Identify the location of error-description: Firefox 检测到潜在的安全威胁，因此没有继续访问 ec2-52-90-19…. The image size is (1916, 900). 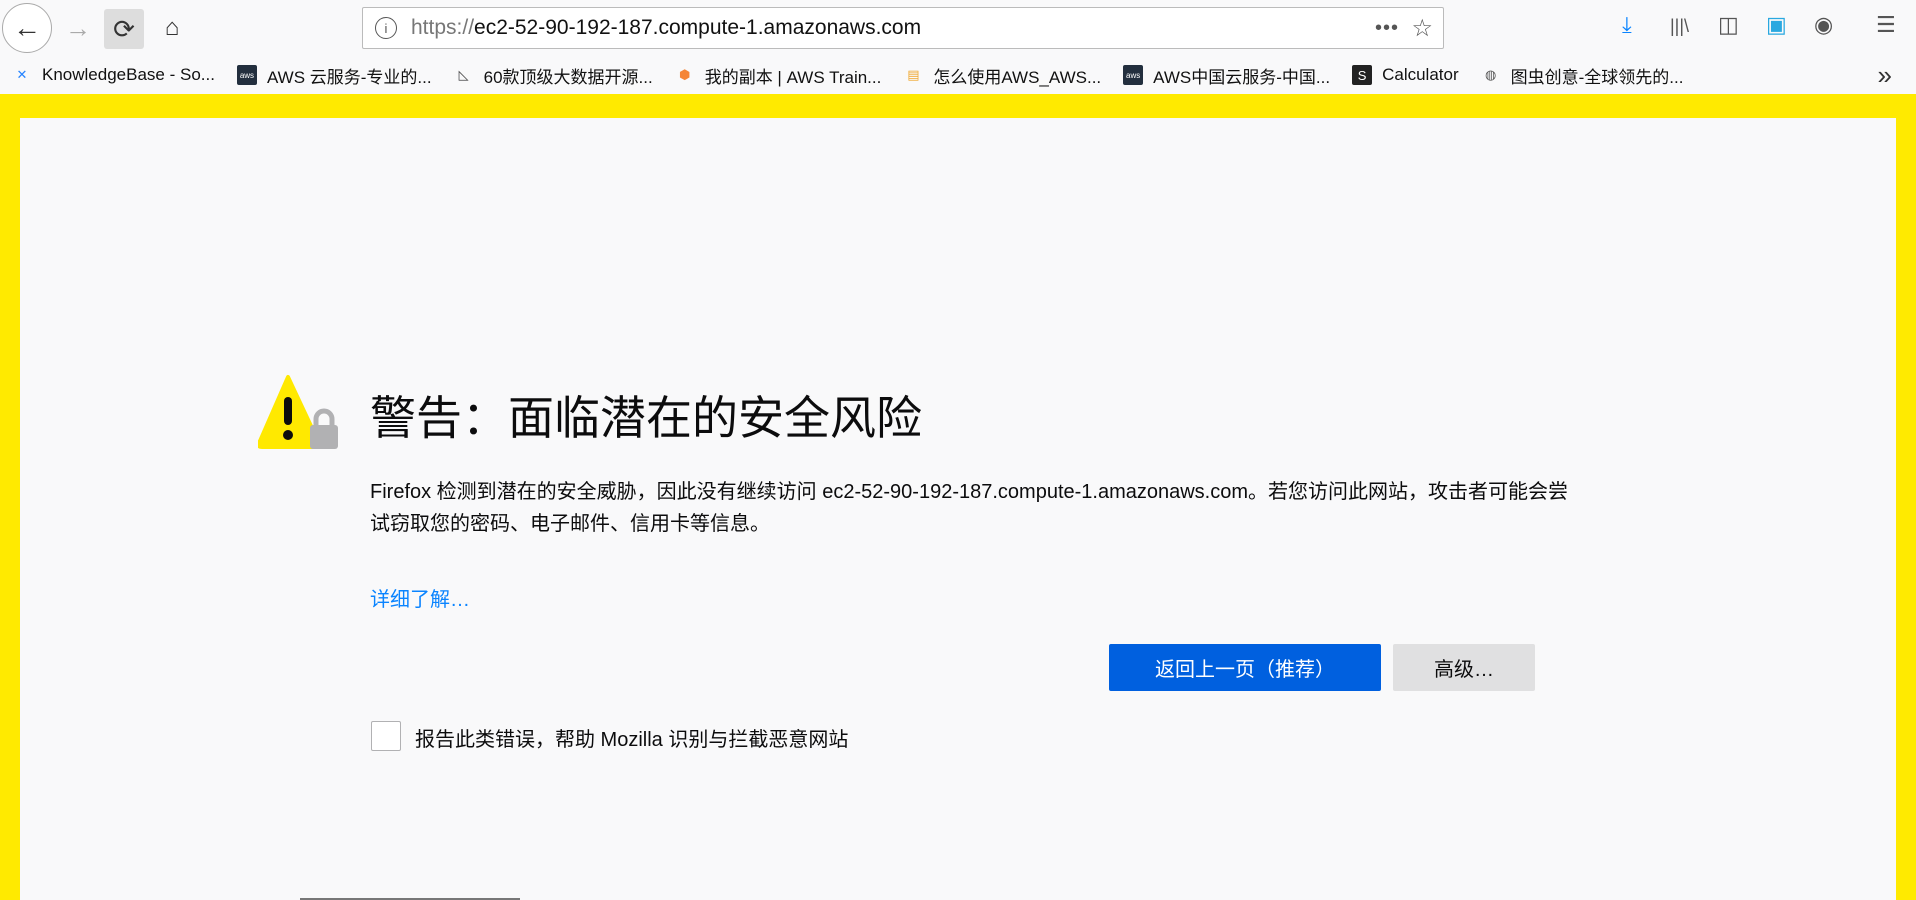
(969, 508).